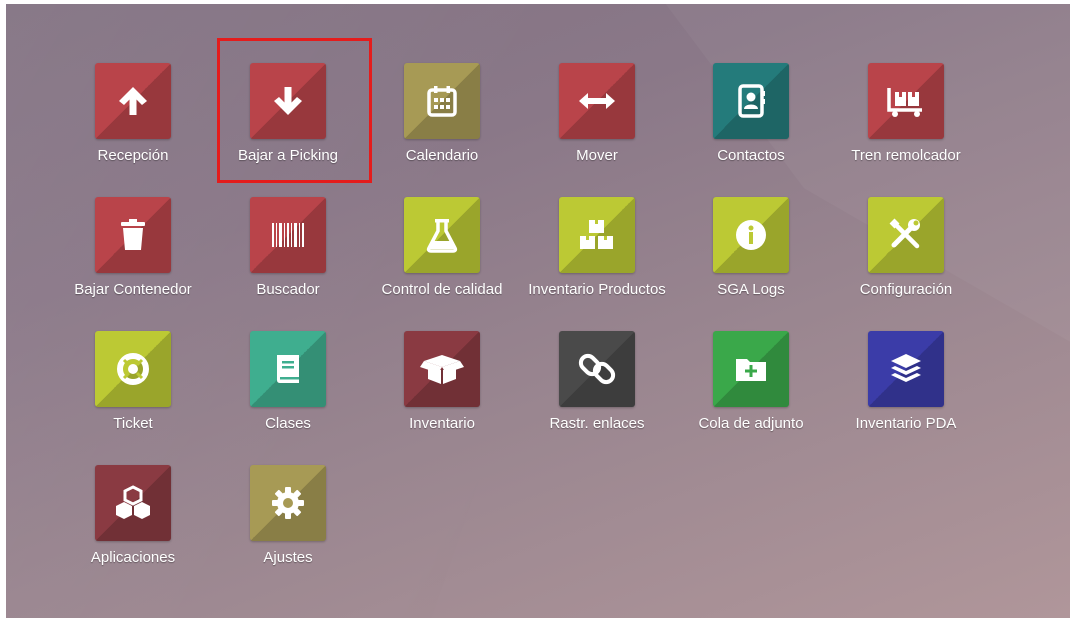 The image size is (1076, 621). I want to click on info-icon, so click(751, 235).